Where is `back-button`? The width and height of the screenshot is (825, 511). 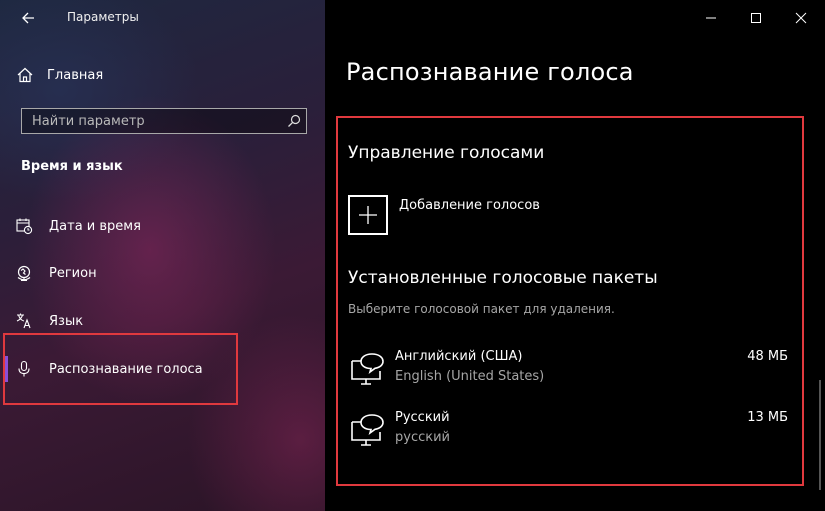 back-button is located at coordinates (29, 18).